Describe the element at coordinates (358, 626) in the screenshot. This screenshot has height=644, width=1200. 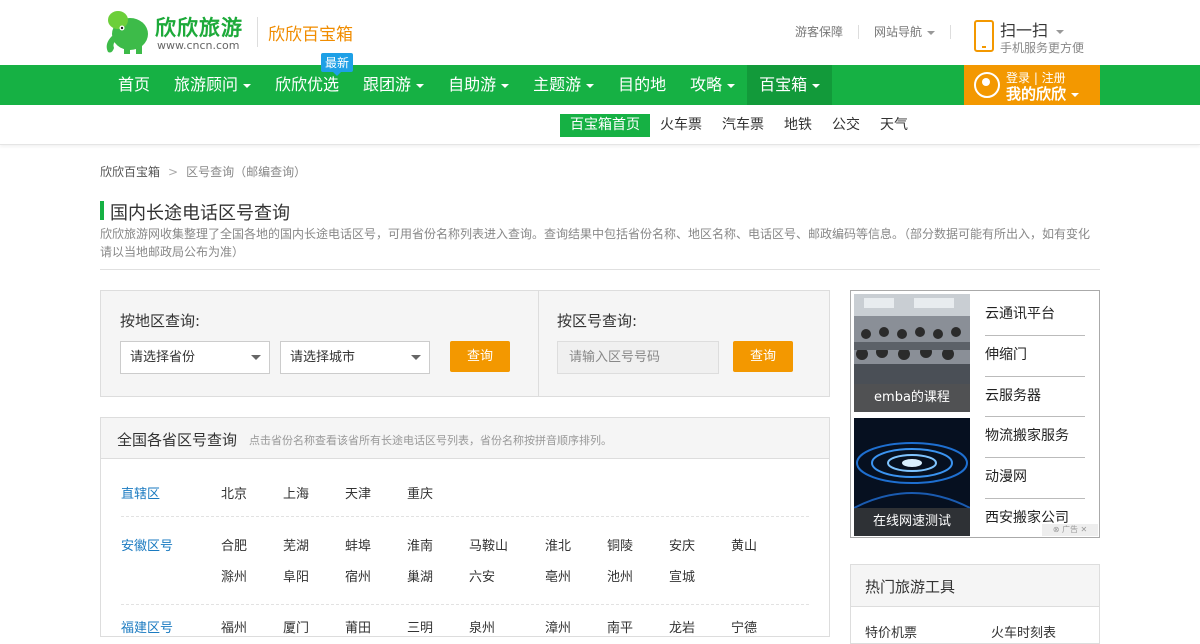
I see `city-link: 莆田` at that location.